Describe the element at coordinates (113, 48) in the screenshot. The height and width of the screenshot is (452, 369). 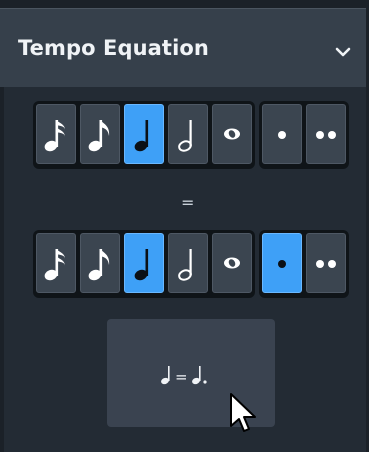
I see `panel-title: Tempo Equation` at that location.